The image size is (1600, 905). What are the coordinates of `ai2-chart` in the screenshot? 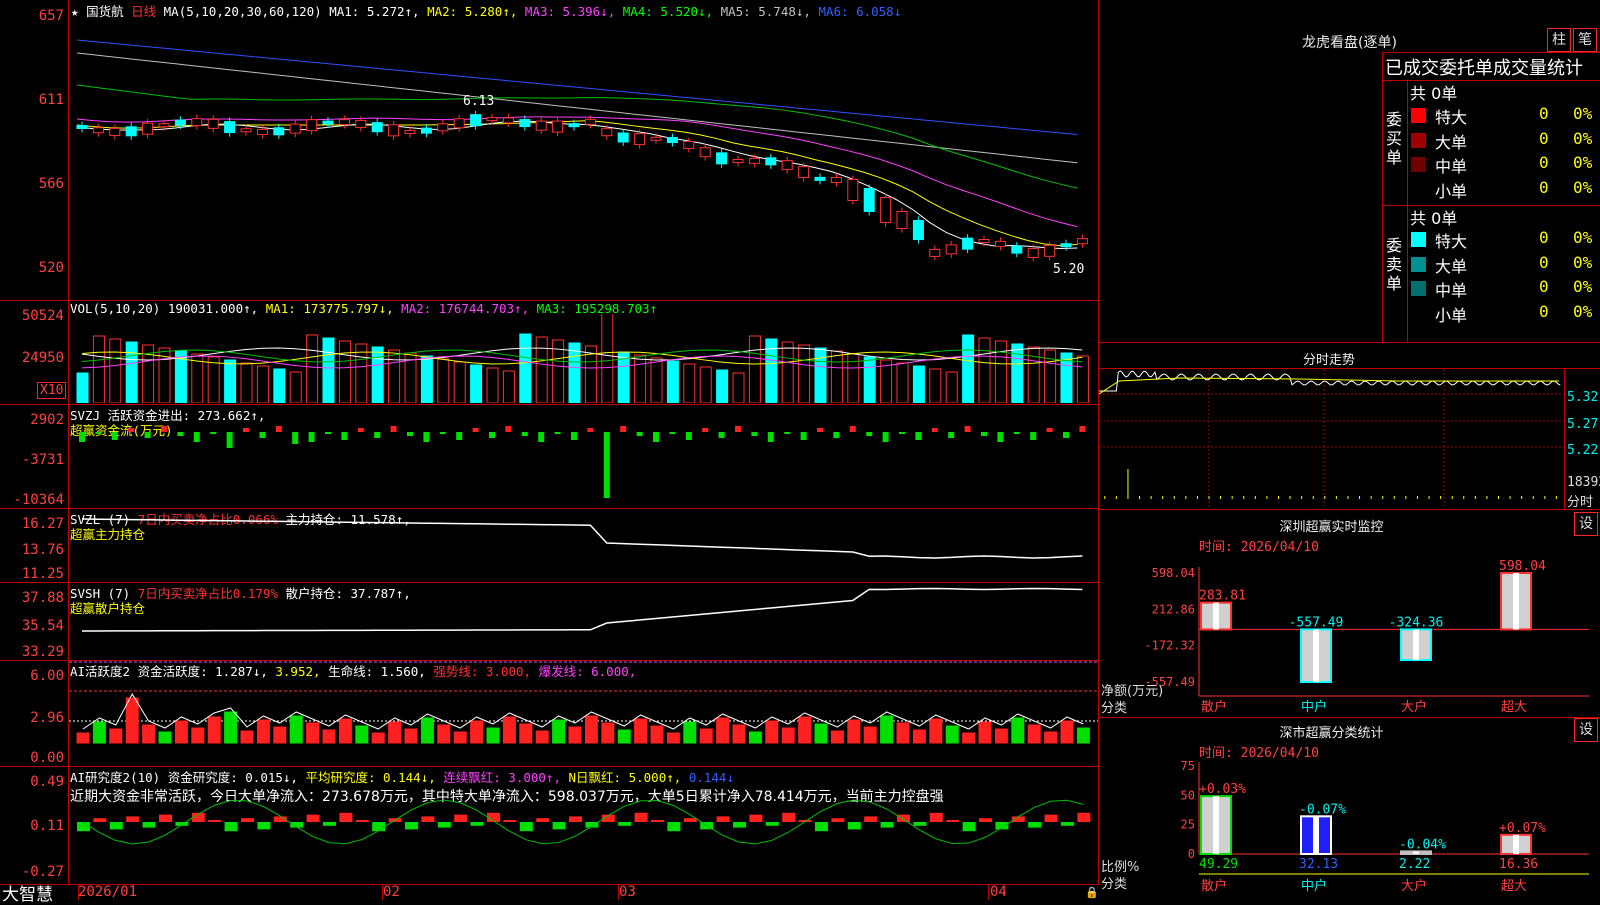 It's located at (583, 825).